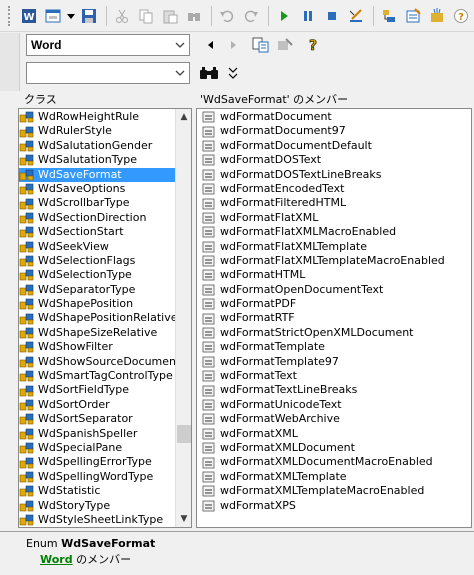  I want to click on member-item: wdFormatRTF, so click(335, 318).